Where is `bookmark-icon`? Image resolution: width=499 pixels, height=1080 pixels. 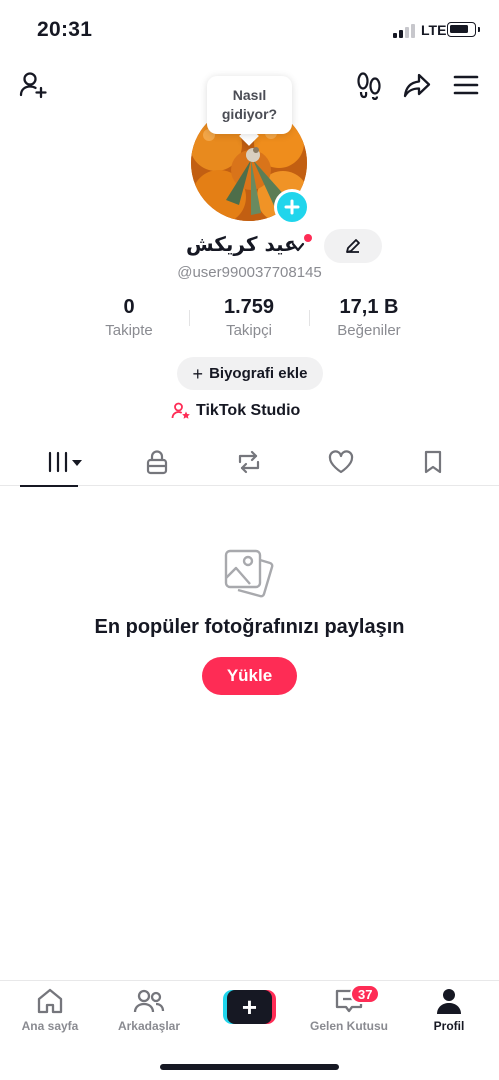
bookmark-icon is located at coordinates (433, 462).